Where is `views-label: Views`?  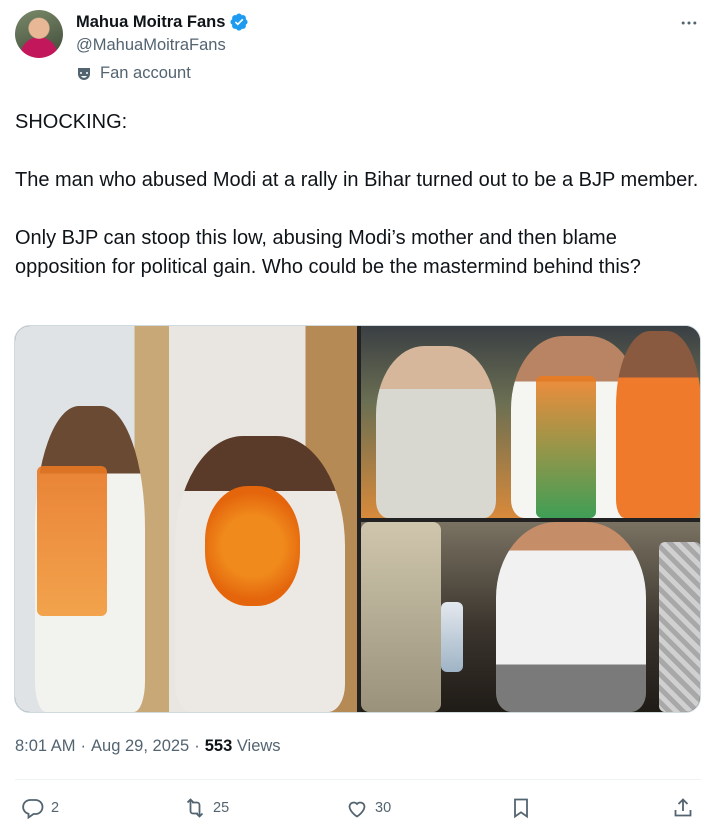
views-label: Views is located at coordinates (258, 746).